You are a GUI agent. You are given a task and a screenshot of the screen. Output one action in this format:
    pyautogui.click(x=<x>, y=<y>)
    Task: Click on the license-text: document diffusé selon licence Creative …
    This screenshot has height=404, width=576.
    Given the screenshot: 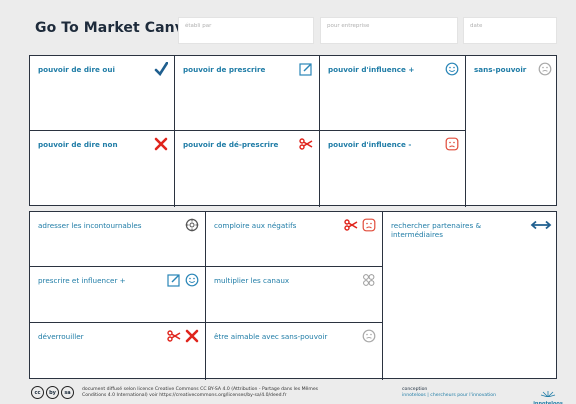 What is the action you would take?
    pyautogui.click(x=232, y=393)
    